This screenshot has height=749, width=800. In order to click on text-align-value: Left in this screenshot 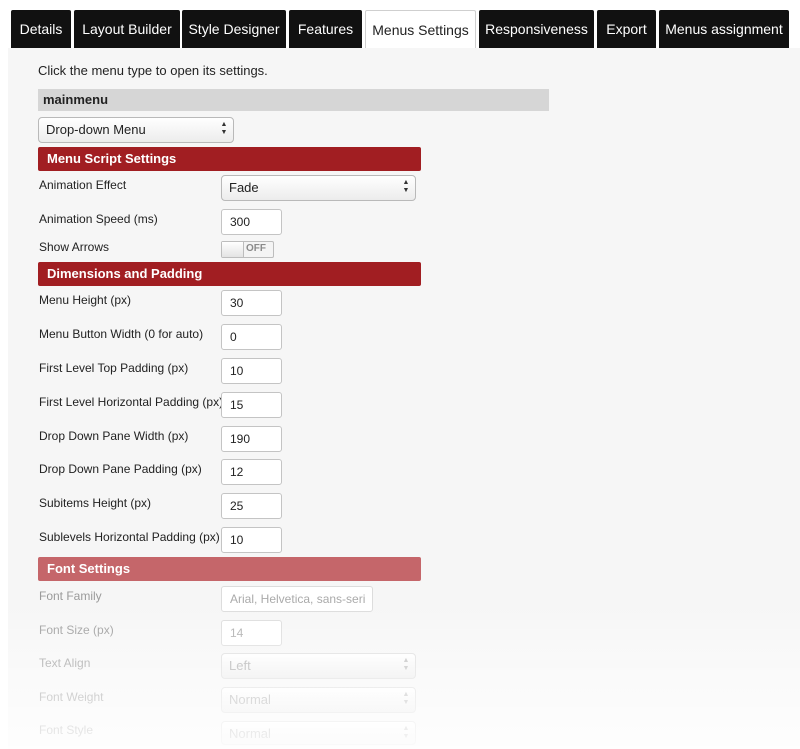, I will do `click(240, 665)`.